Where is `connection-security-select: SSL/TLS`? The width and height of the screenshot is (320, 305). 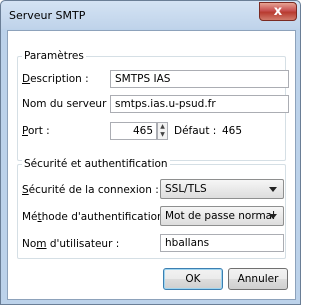
connection-security-select: SSL/TLS is located at coordinates (222, 189).